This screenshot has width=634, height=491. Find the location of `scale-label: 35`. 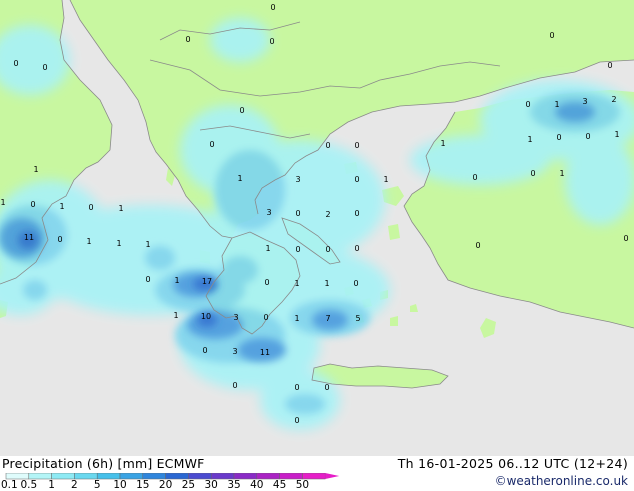

scale-label: 35 is located at coordinates (234, 485).